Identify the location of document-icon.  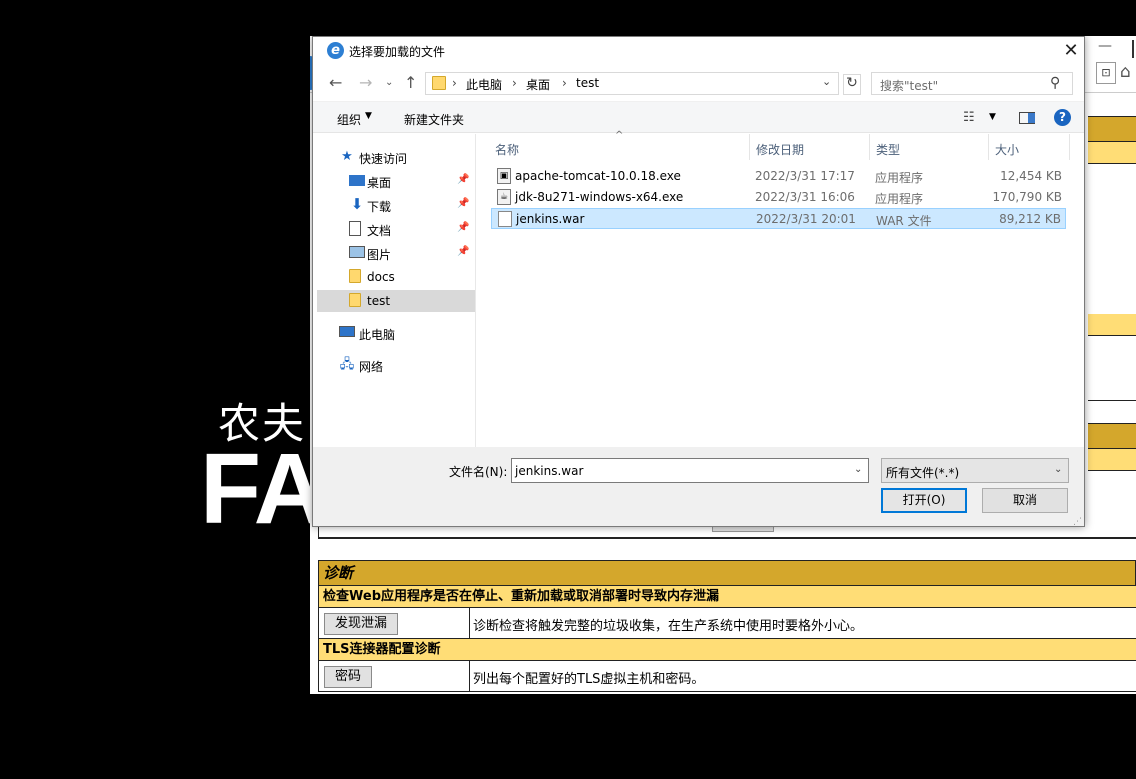
(355, 228).